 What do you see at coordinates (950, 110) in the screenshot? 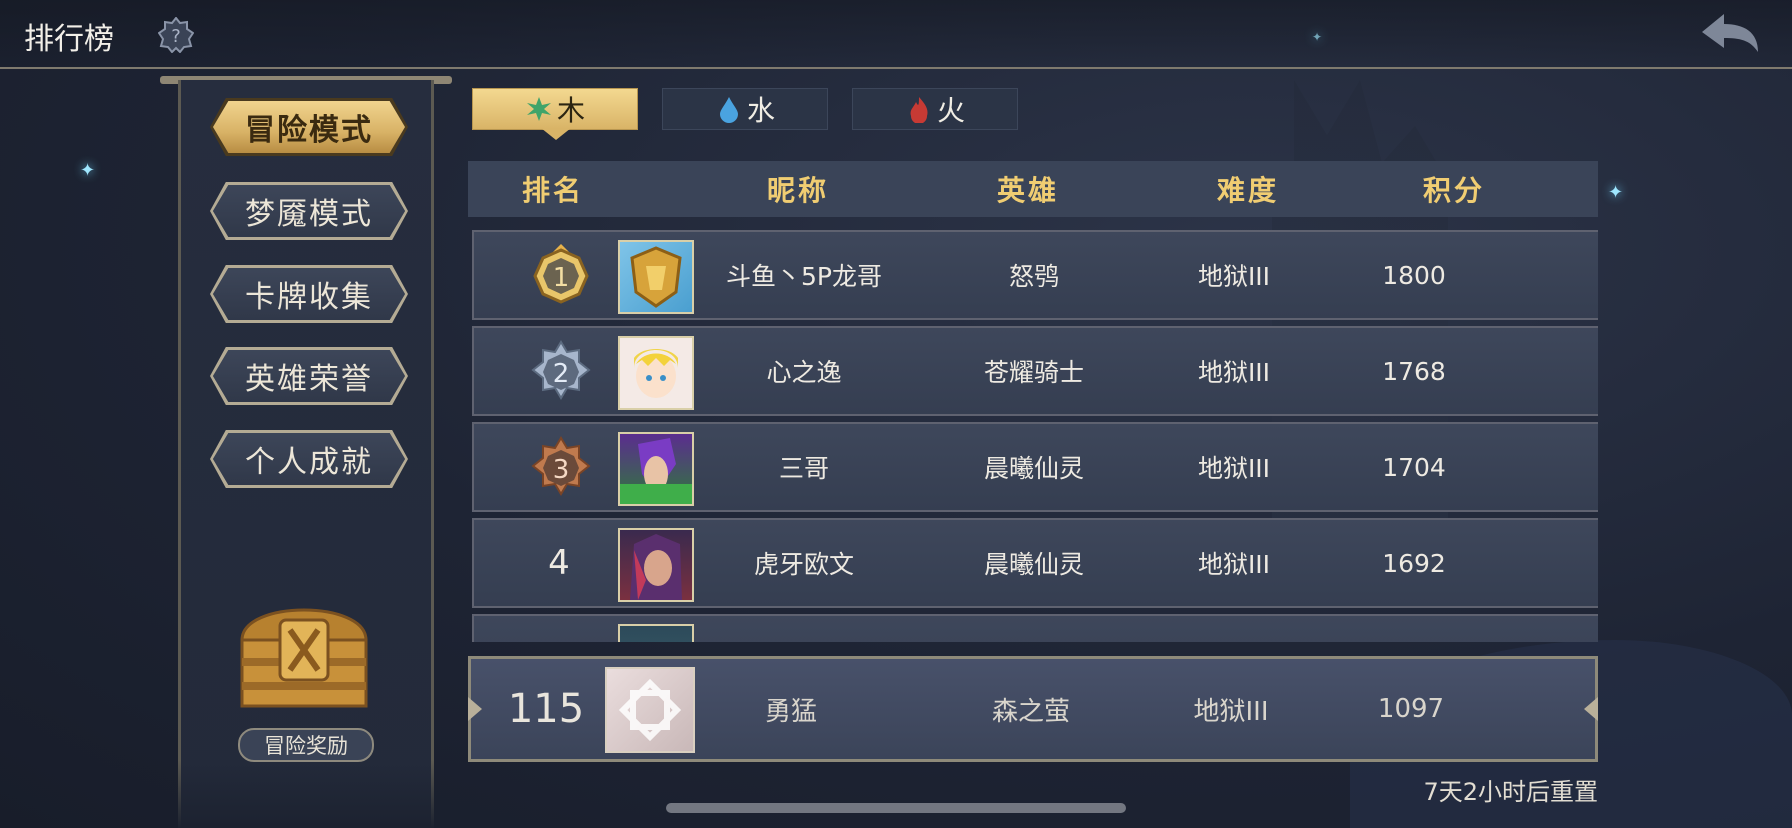
I see `tab-label: 火` at bounding box center [950, 110].